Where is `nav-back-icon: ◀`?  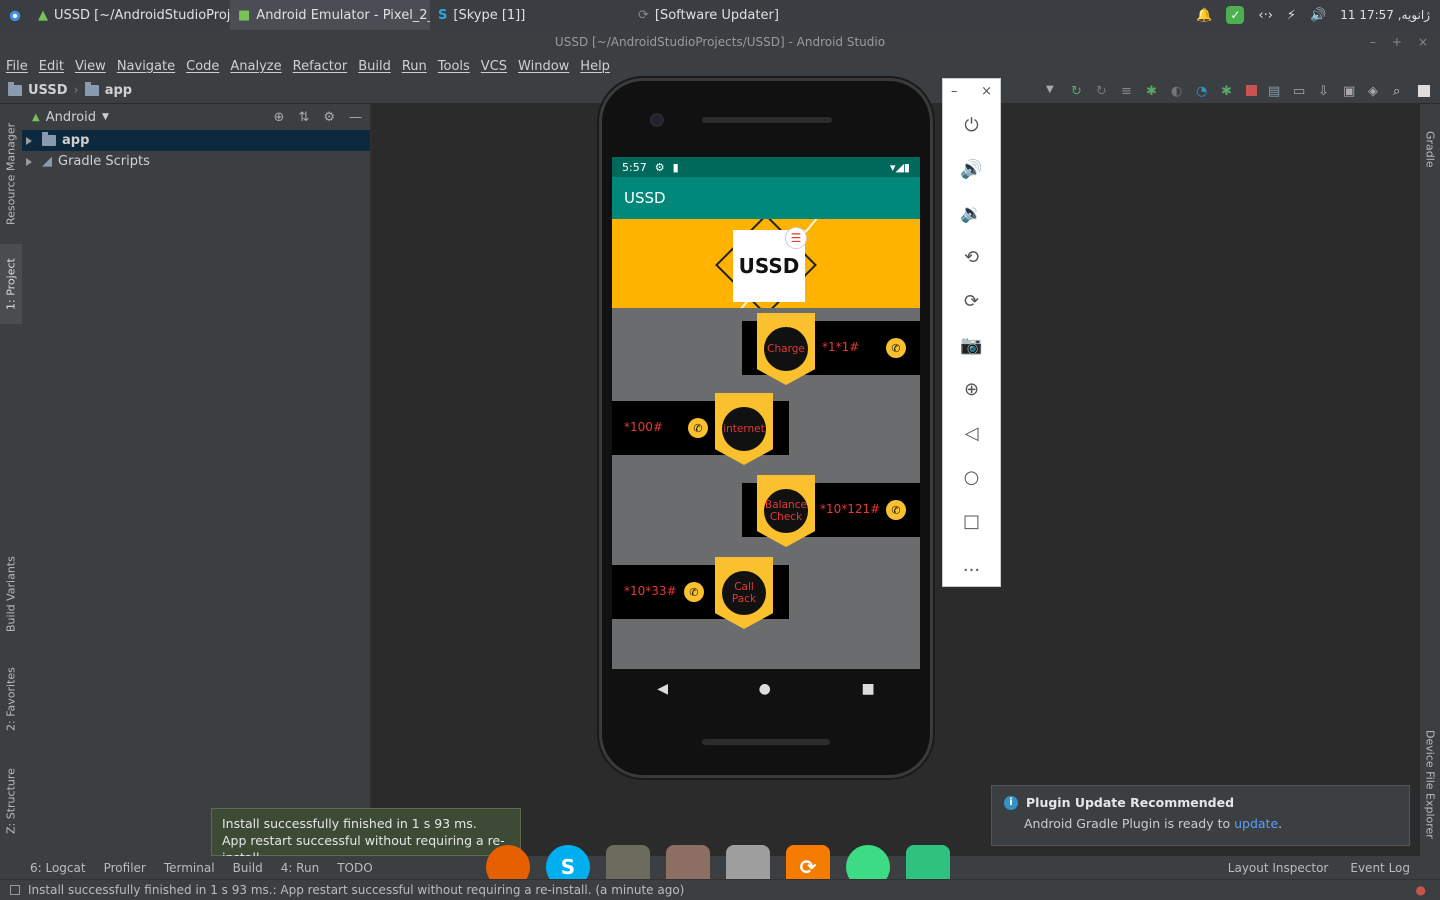
nav-back-icon: ◀ is located at coordinates (662, 689).